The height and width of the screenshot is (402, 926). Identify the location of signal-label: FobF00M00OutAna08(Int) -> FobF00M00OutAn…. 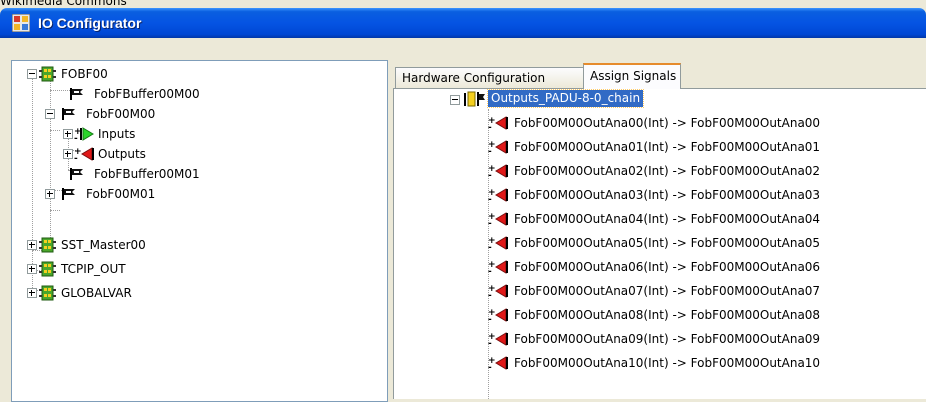
(667, 315).